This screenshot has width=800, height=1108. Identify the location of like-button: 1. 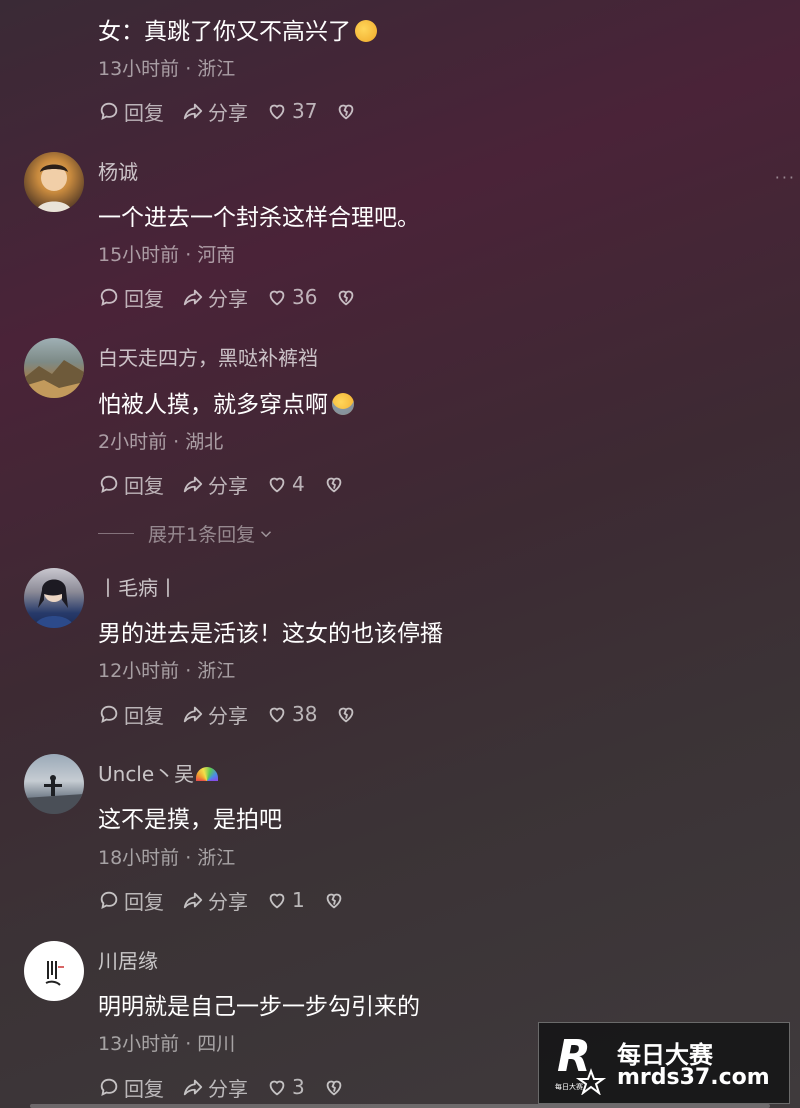
(285, 900).